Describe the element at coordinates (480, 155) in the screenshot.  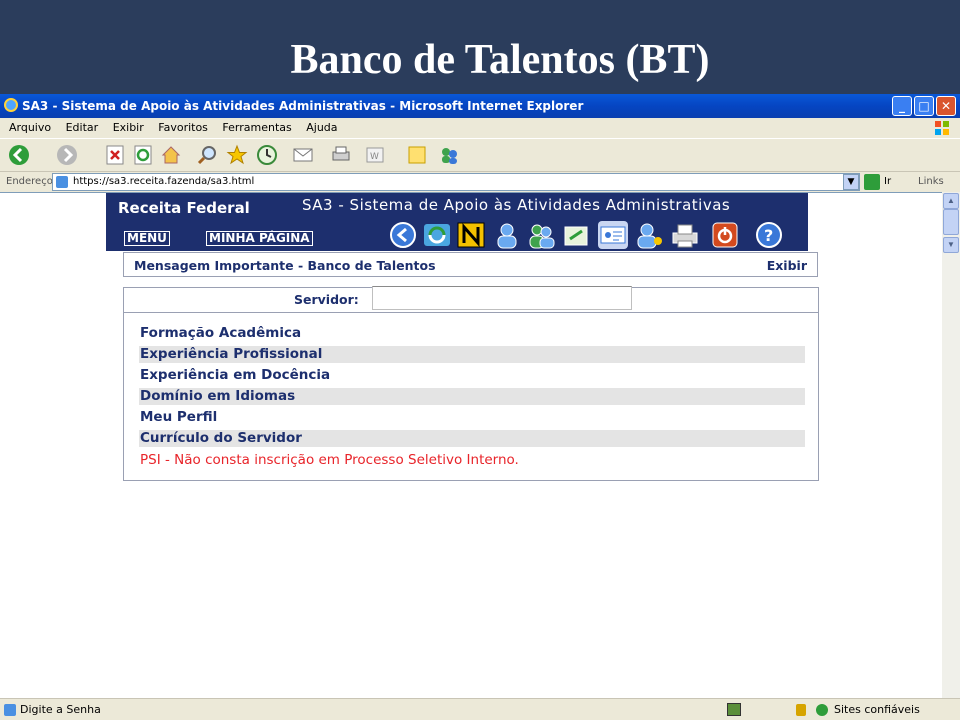
I see `toolbar: W` at that location.